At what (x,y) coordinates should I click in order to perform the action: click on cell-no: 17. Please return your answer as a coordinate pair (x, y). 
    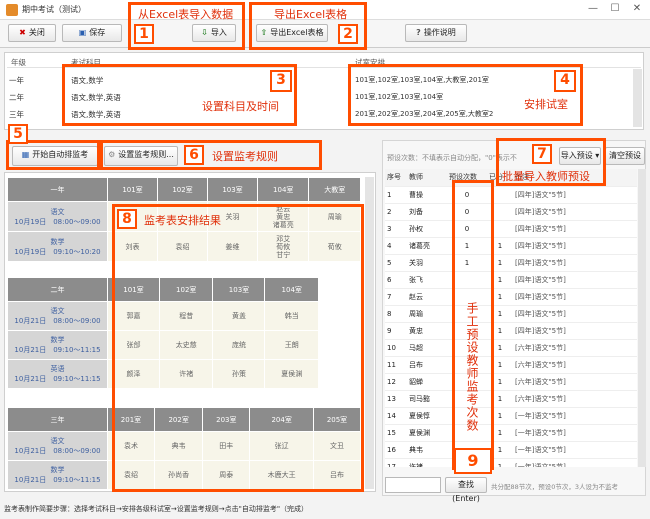
    Looking at the image, I should click on (396, 462).